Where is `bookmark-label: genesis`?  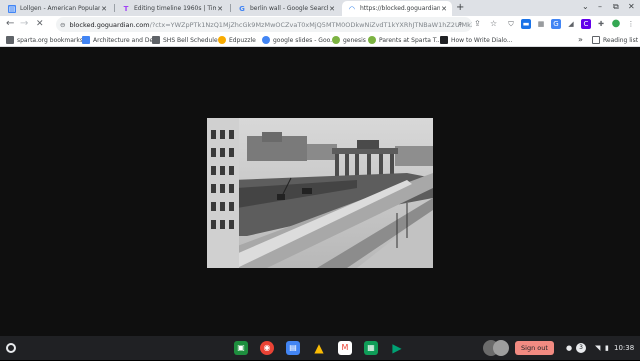
bookmark-label: genesis is located at coordinates (354, 40).